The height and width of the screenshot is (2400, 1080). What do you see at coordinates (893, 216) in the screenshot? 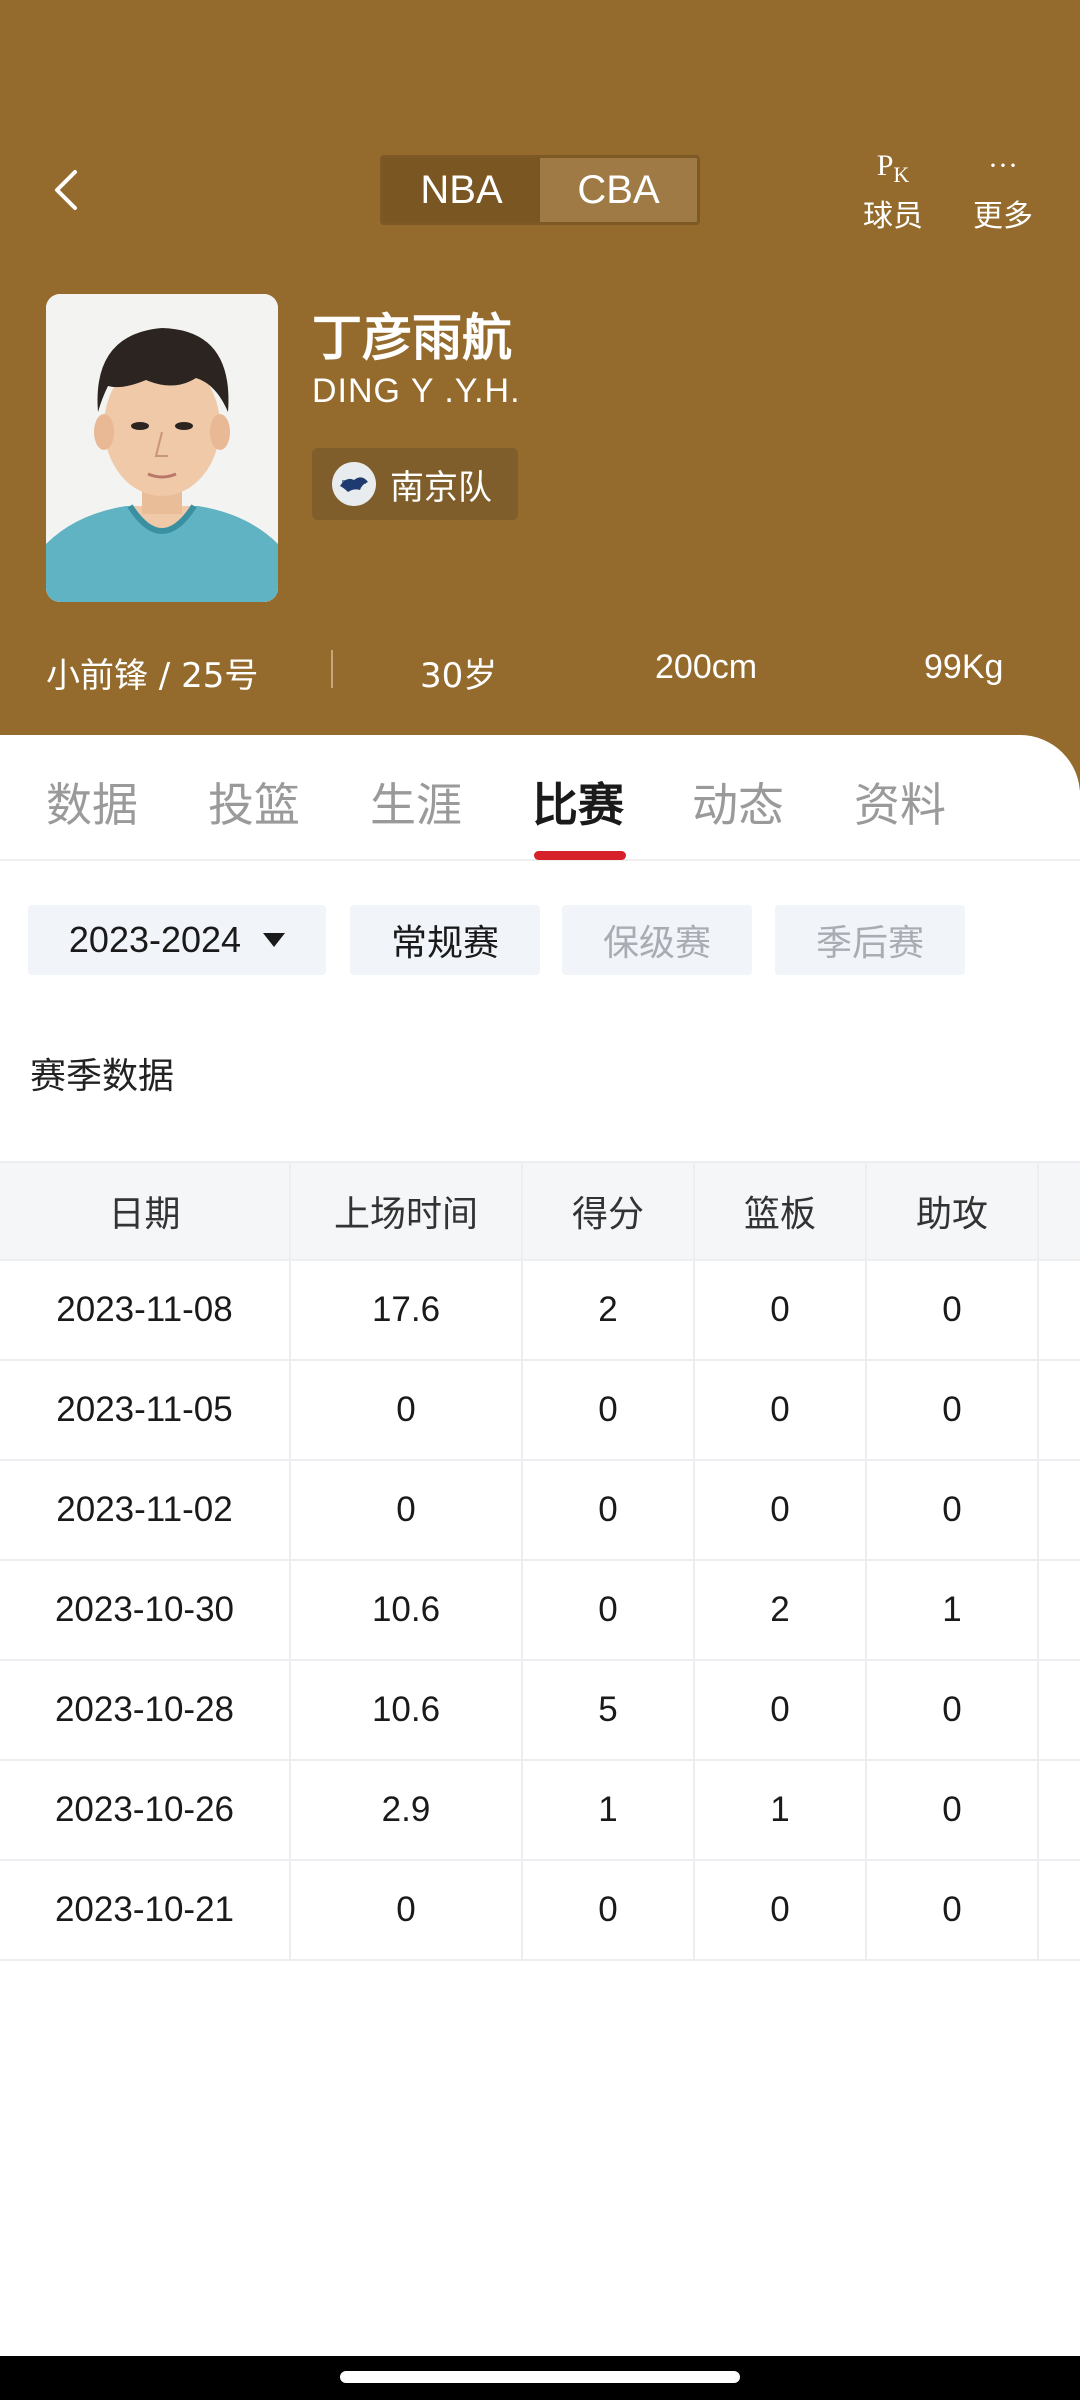
I see `pk-label: 球员` at bounding box center [893, 216].